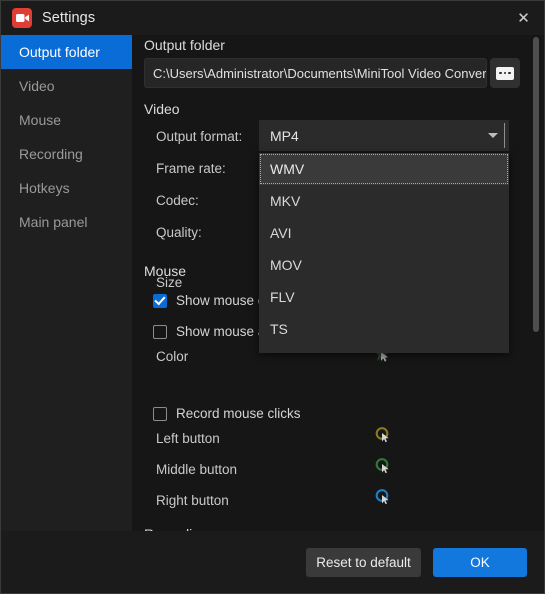  I want to click on left-button-cursor-ring-icon, so click(383, 435).